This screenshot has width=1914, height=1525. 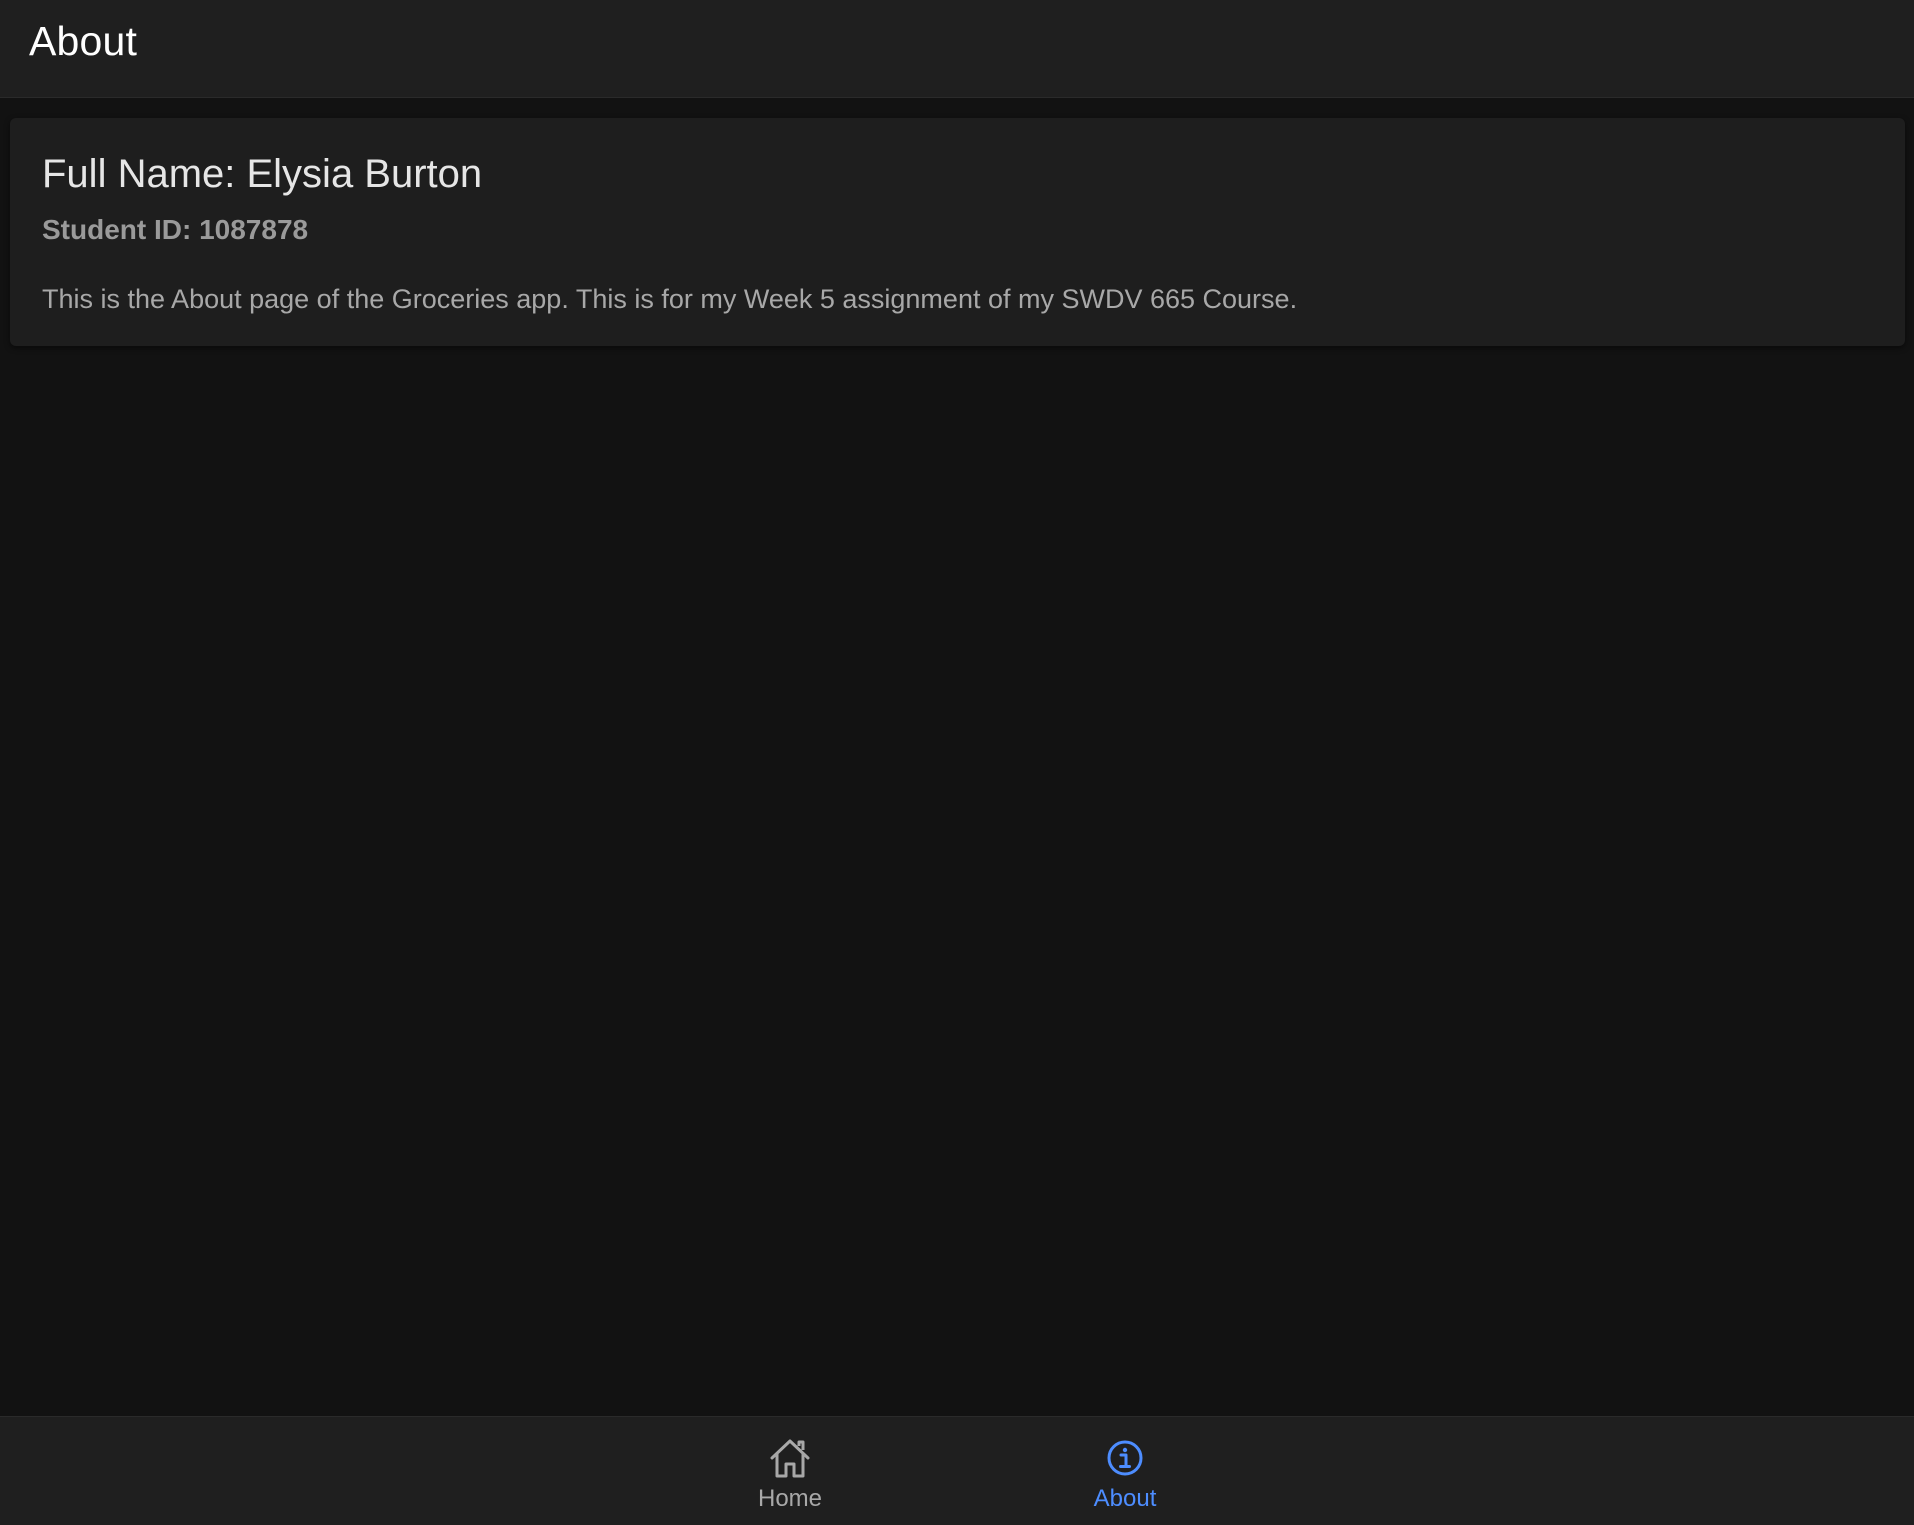 What do you see at coordinates (1125, 1498) in the screenshot?
I see `tab-about-label: About` at bounding box center [1125, 1498].